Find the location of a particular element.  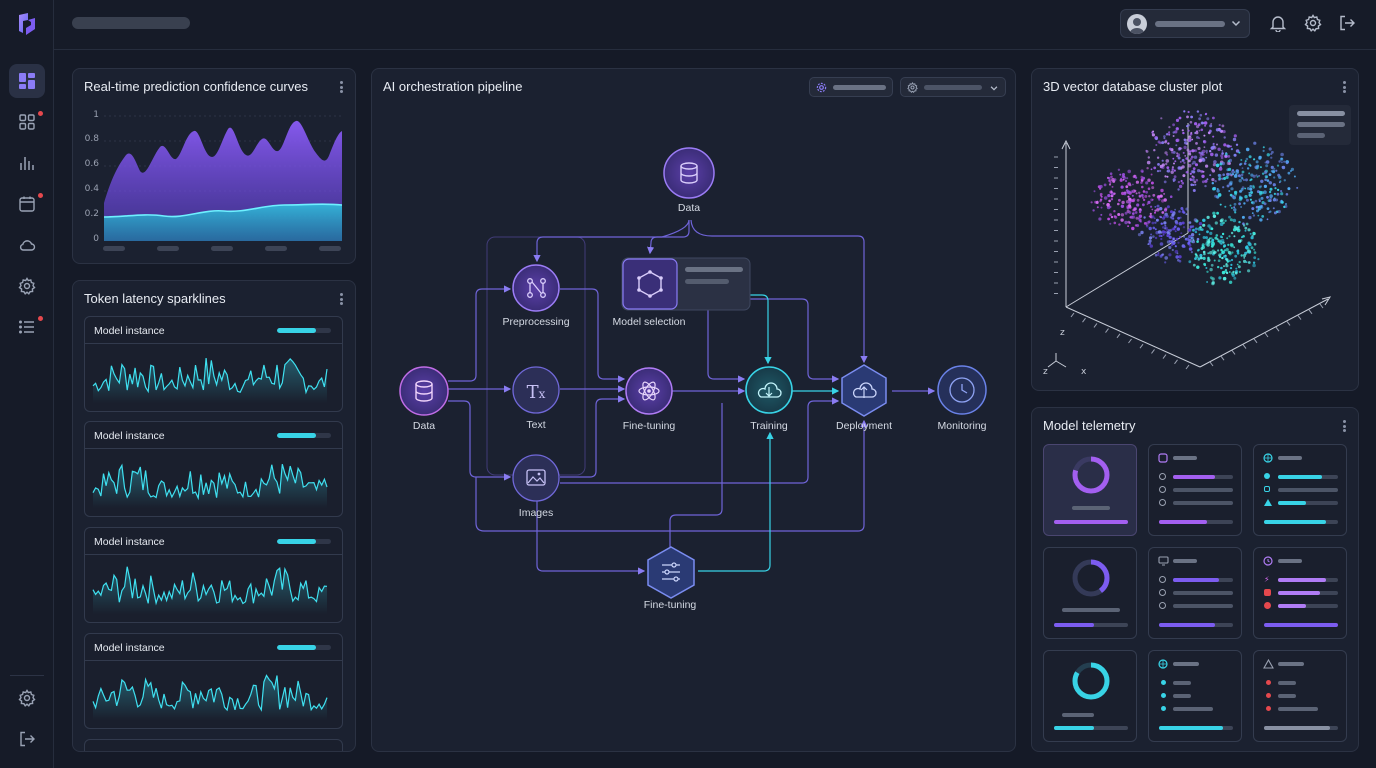

nav-logout is located at coordinates (27, 739).